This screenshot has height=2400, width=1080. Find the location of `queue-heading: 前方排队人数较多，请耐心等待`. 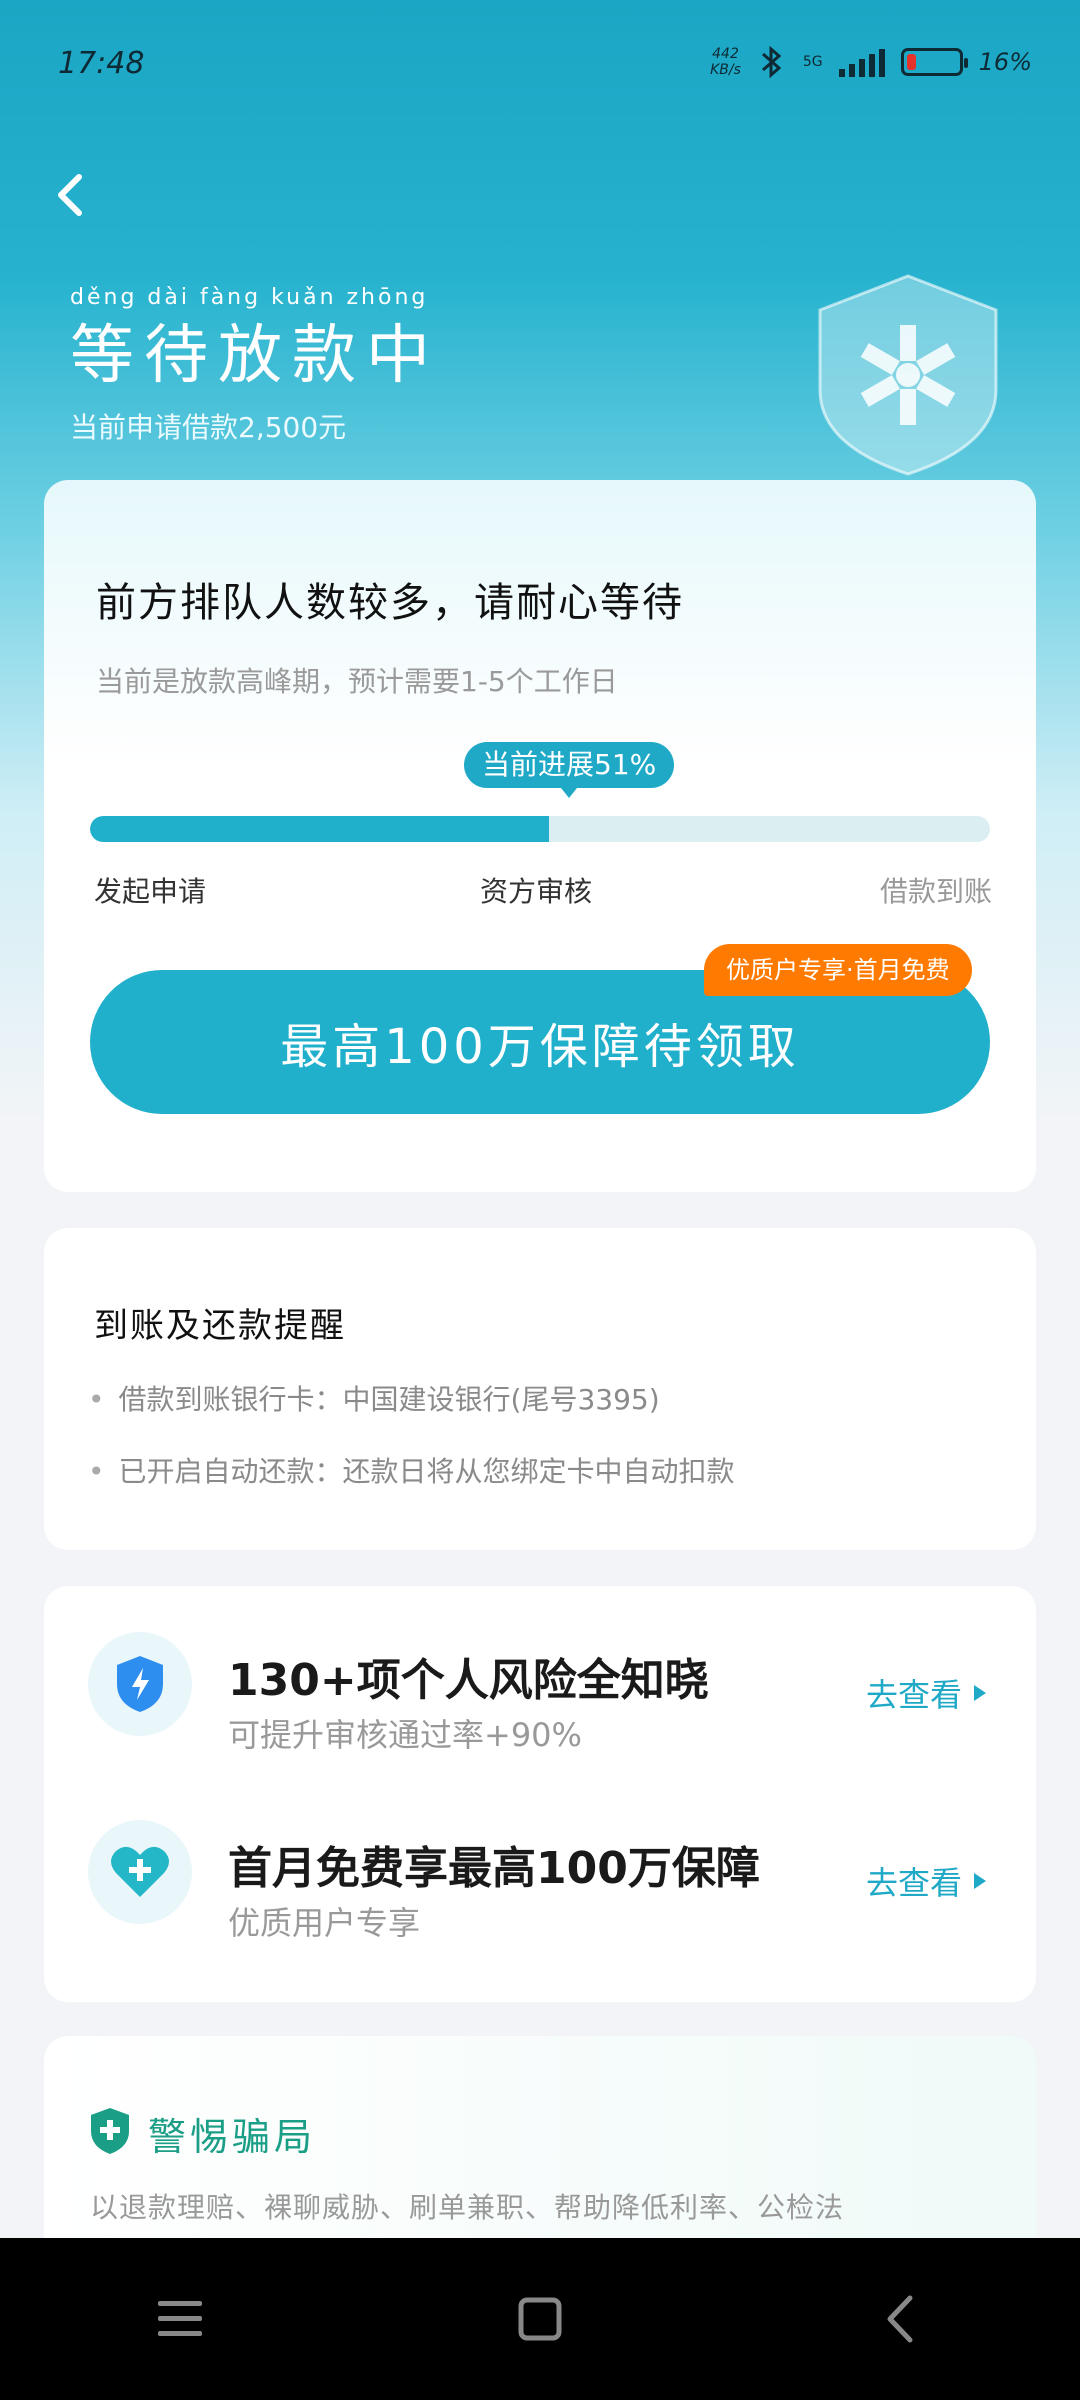

queue-heading: 前方排队人数较多，请耐心等待 is located at coordinates (390, 603).